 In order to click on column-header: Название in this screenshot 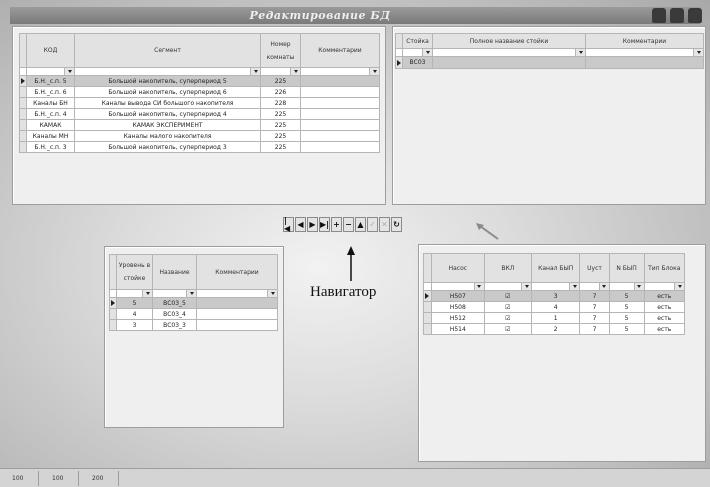, I will do `click(174, 272)`.